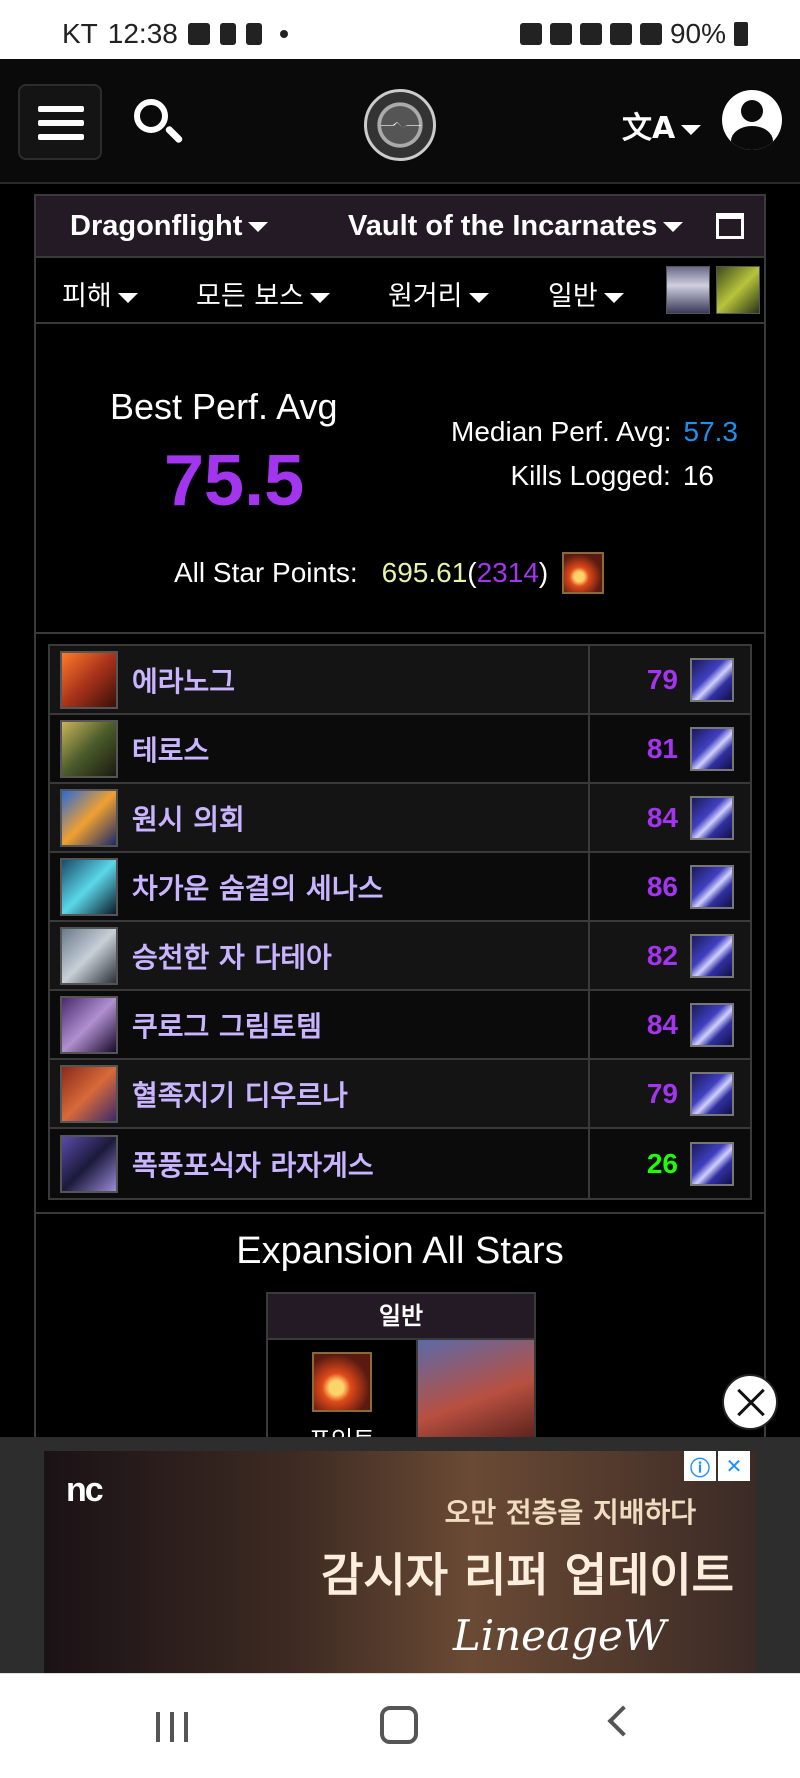  What do you see at coordinates (738, 290) in the screenshot?
I see `key-icon` at bounding box center [738, 290].